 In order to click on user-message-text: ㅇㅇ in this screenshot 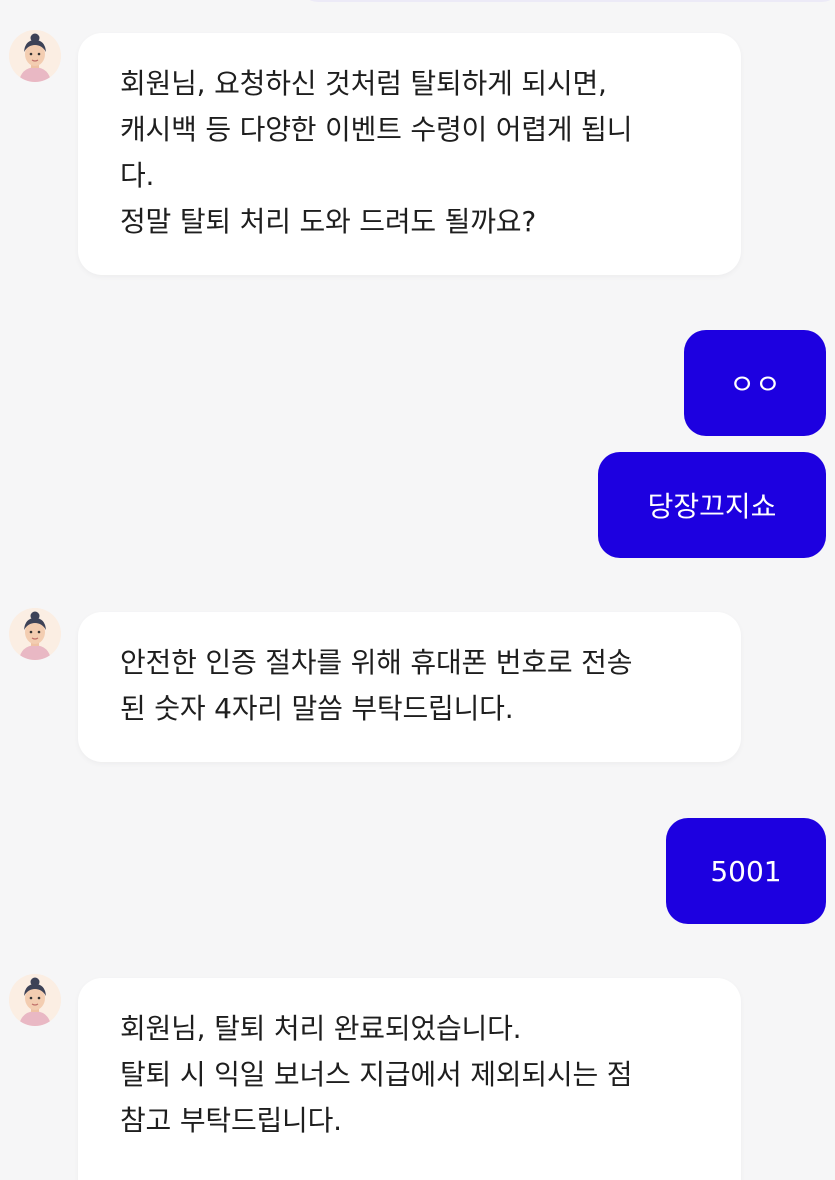, I will do `click(755, 384)`.